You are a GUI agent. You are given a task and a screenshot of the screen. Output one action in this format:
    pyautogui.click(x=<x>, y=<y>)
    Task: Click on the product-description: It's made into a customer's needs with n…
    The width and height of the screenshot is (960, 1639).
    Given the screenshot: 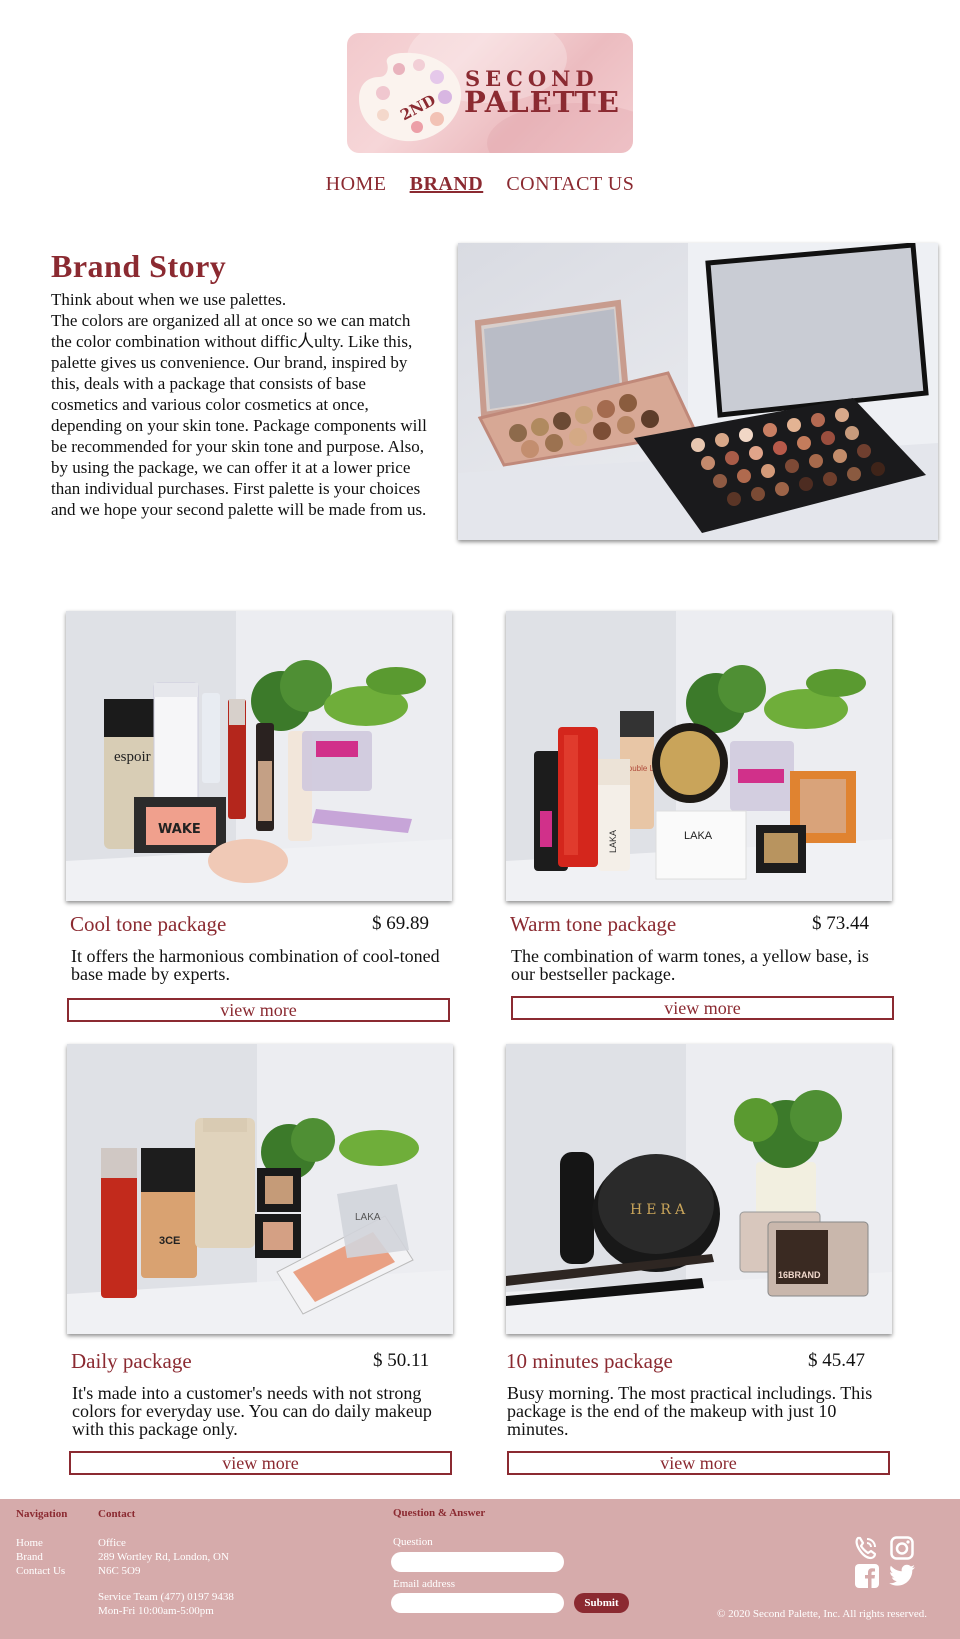 What is the action you would take?
    pyautogui.click(x=252, y=1411)
    